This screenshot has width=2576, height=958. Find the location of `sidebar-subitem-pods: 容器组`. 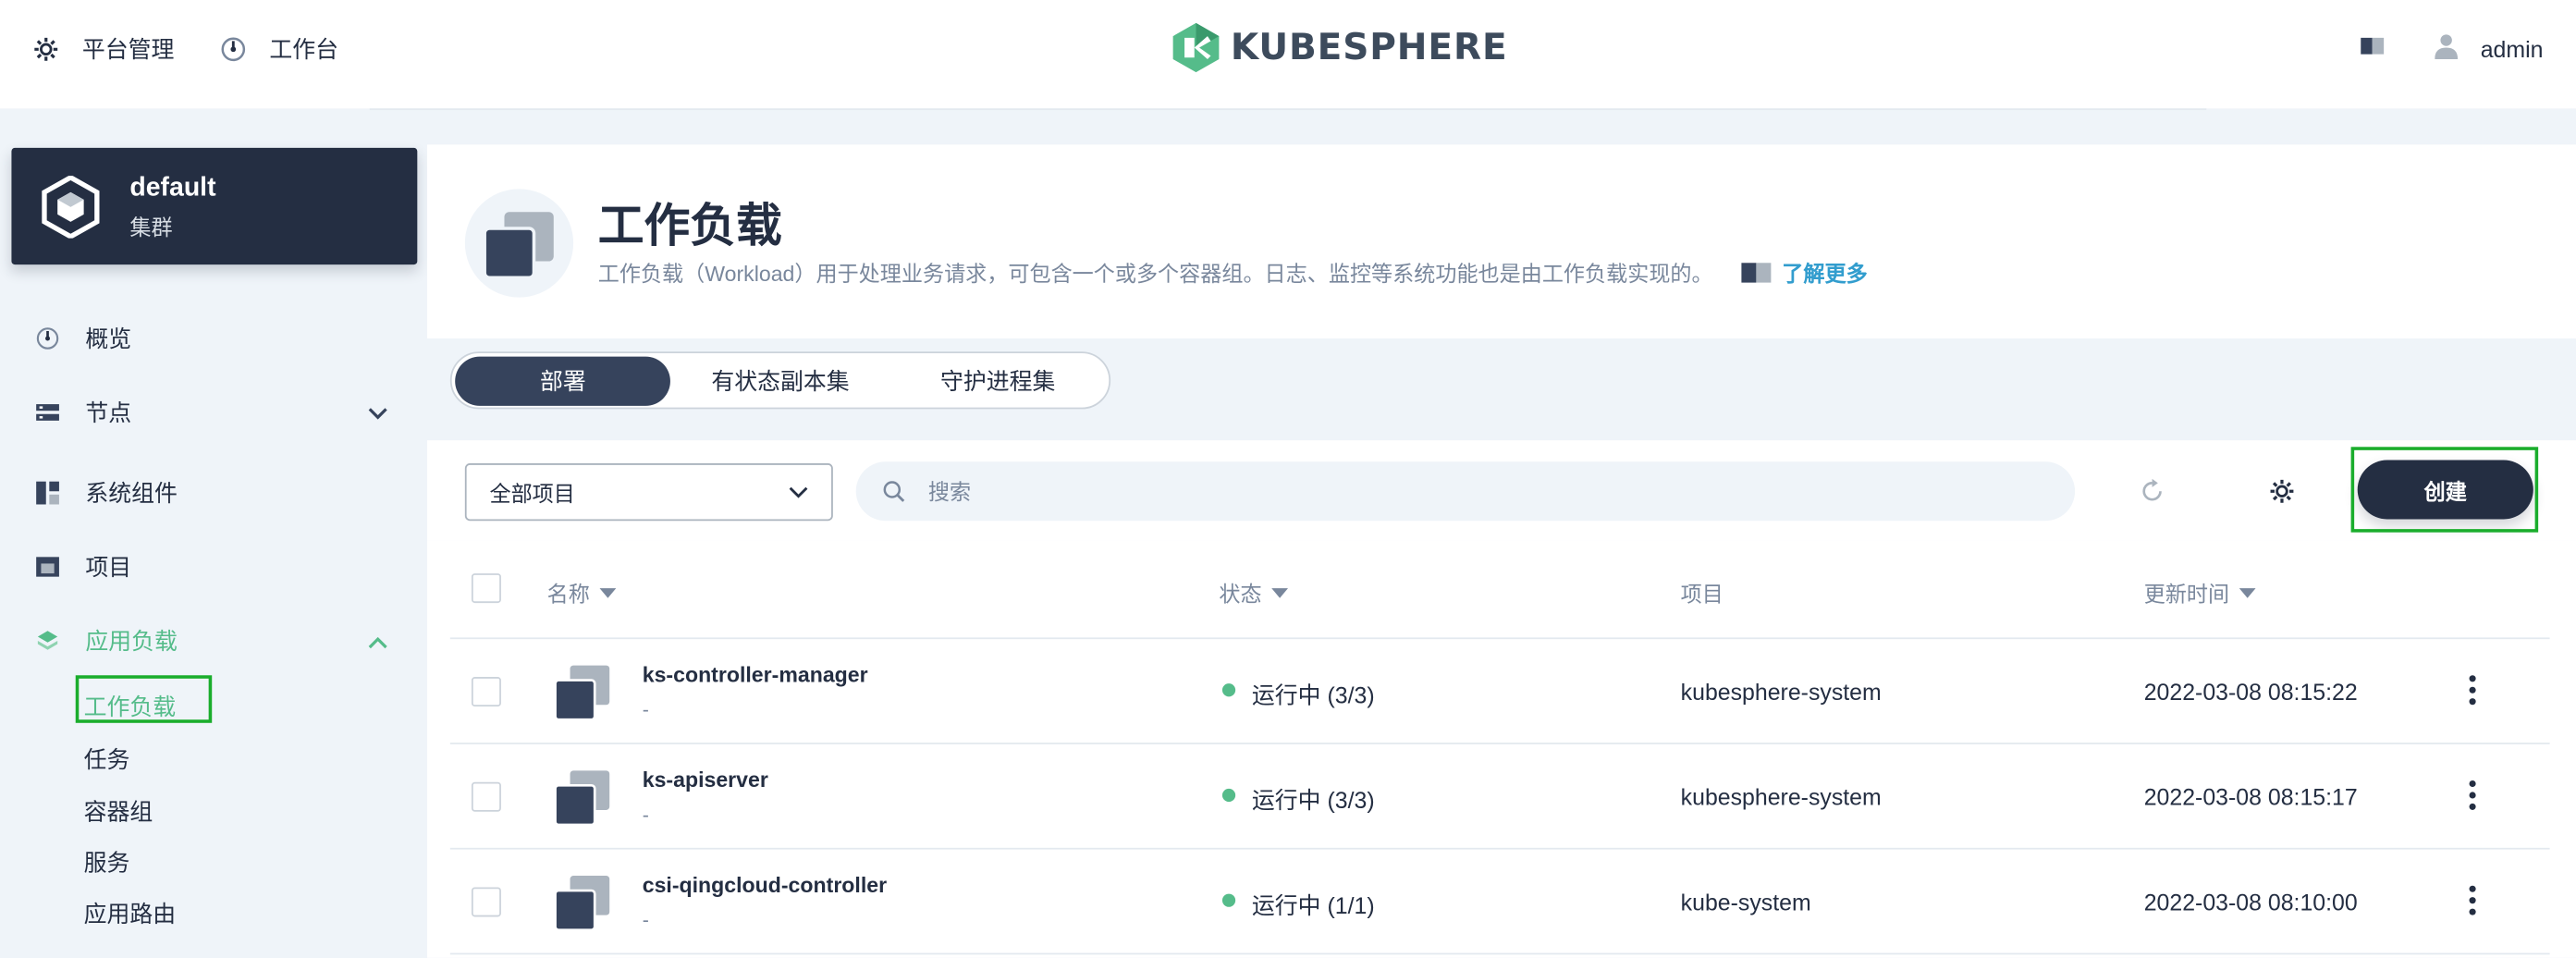

sidebar-subitem-pods: 容器组 is located at coordinates (119, 812).